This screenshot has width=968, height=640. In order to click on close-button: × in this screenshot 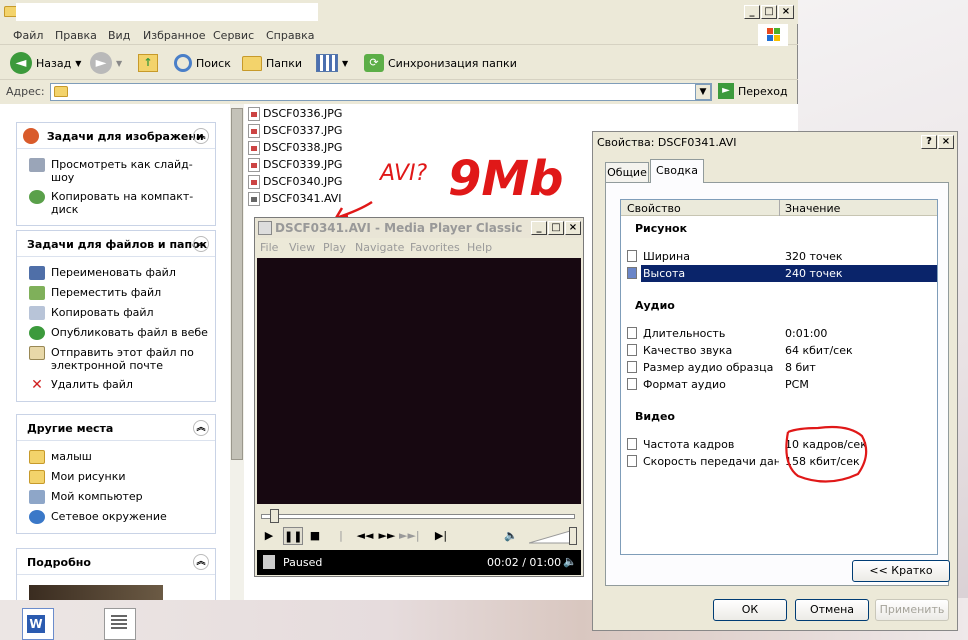, I will do `click(786, 12)`.